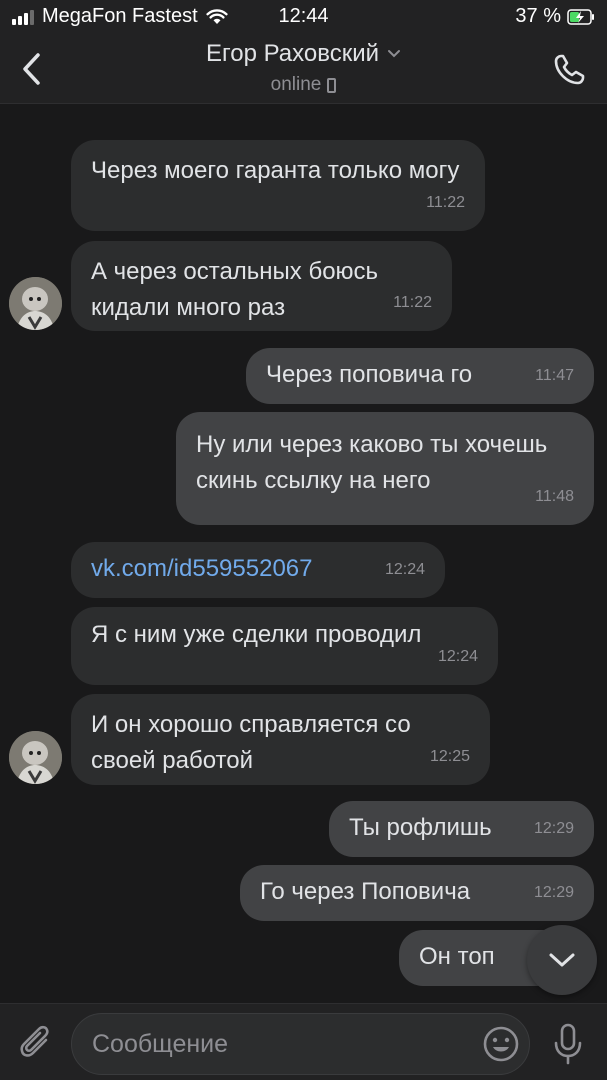 The width and height of the screenshot is (607, 1080). I want to click on message-bubble-incoming: Через моего гаранта только могу 11:22, so click(278, 185).